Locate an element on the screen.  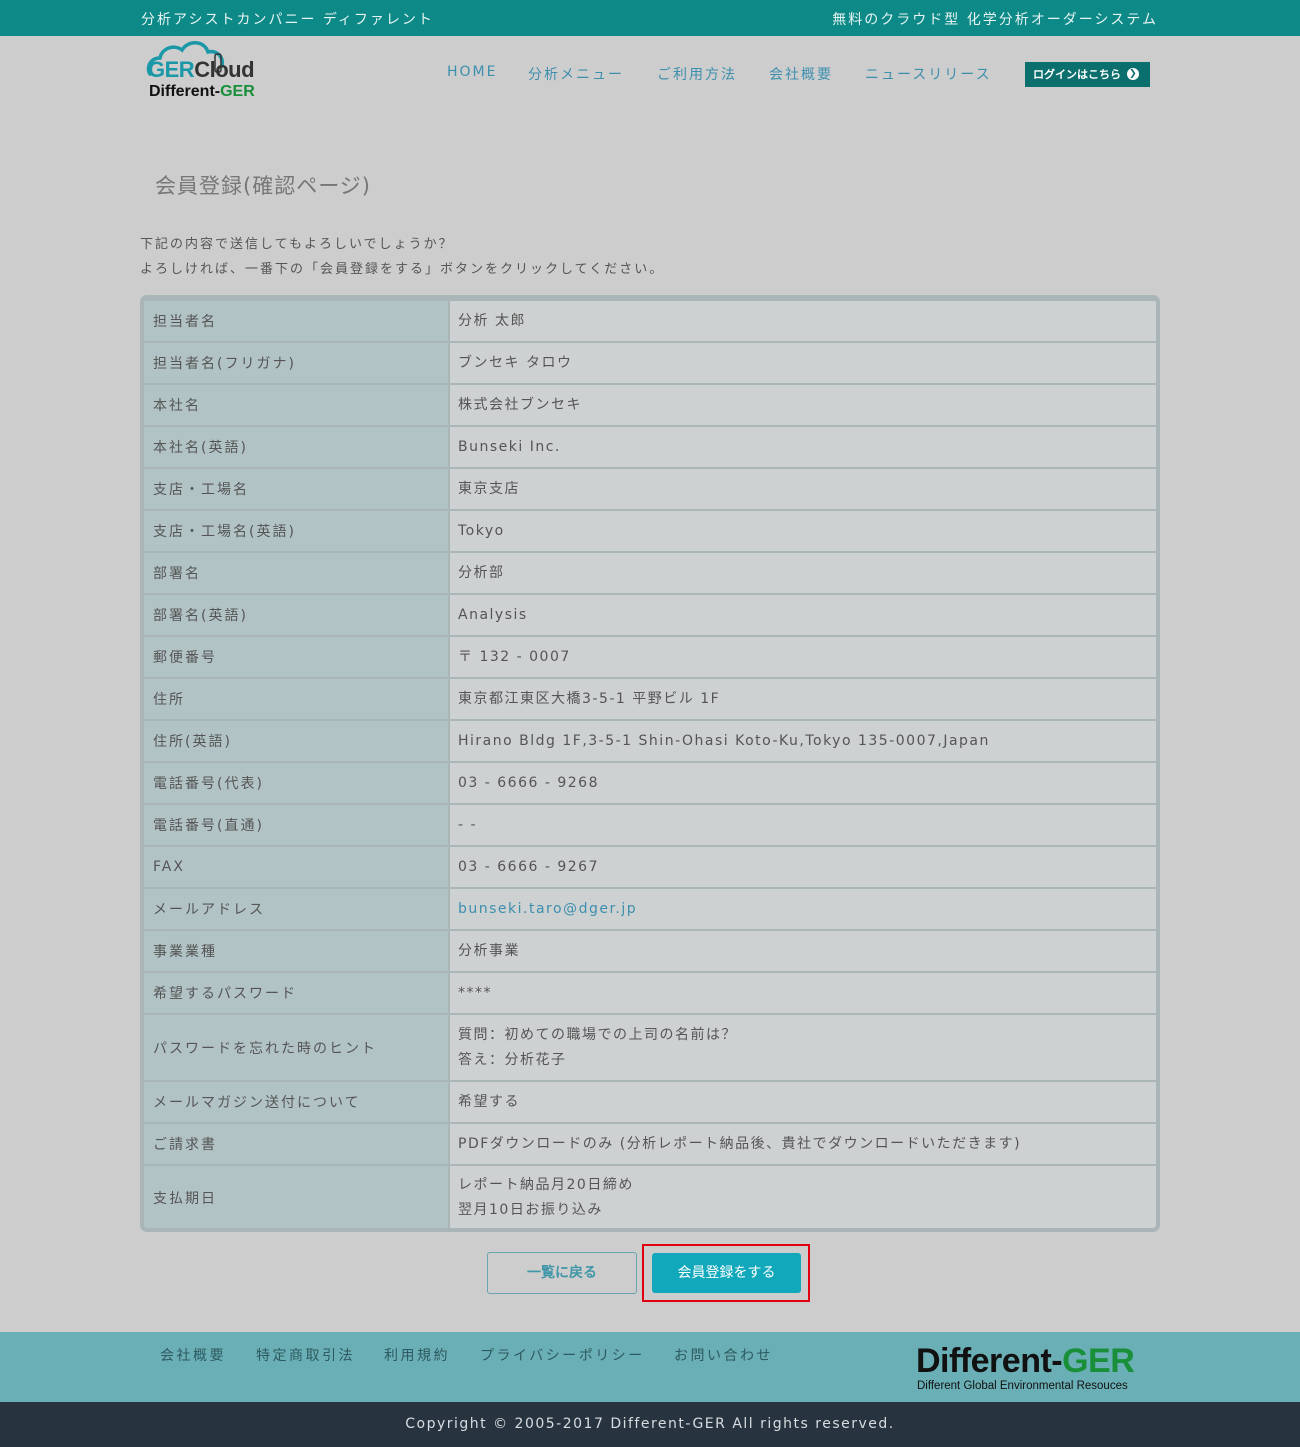
footer-logo-text: Different-GER is located at coordinates (1025, 1361).